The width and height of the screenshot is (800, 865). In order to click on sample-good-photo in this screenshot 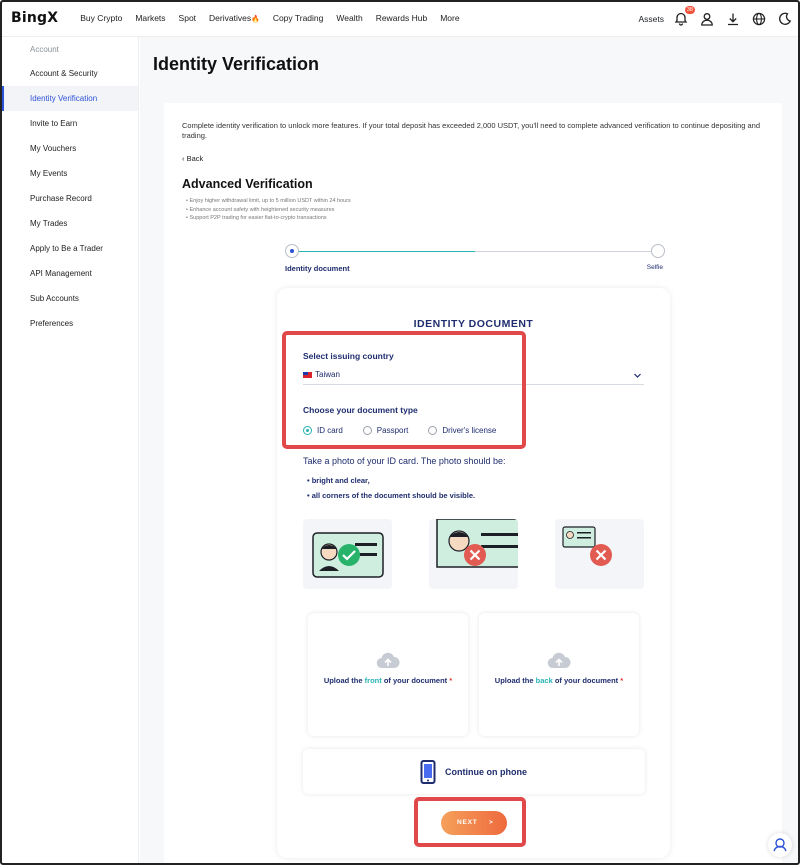, I will do `click(347, 554)`.